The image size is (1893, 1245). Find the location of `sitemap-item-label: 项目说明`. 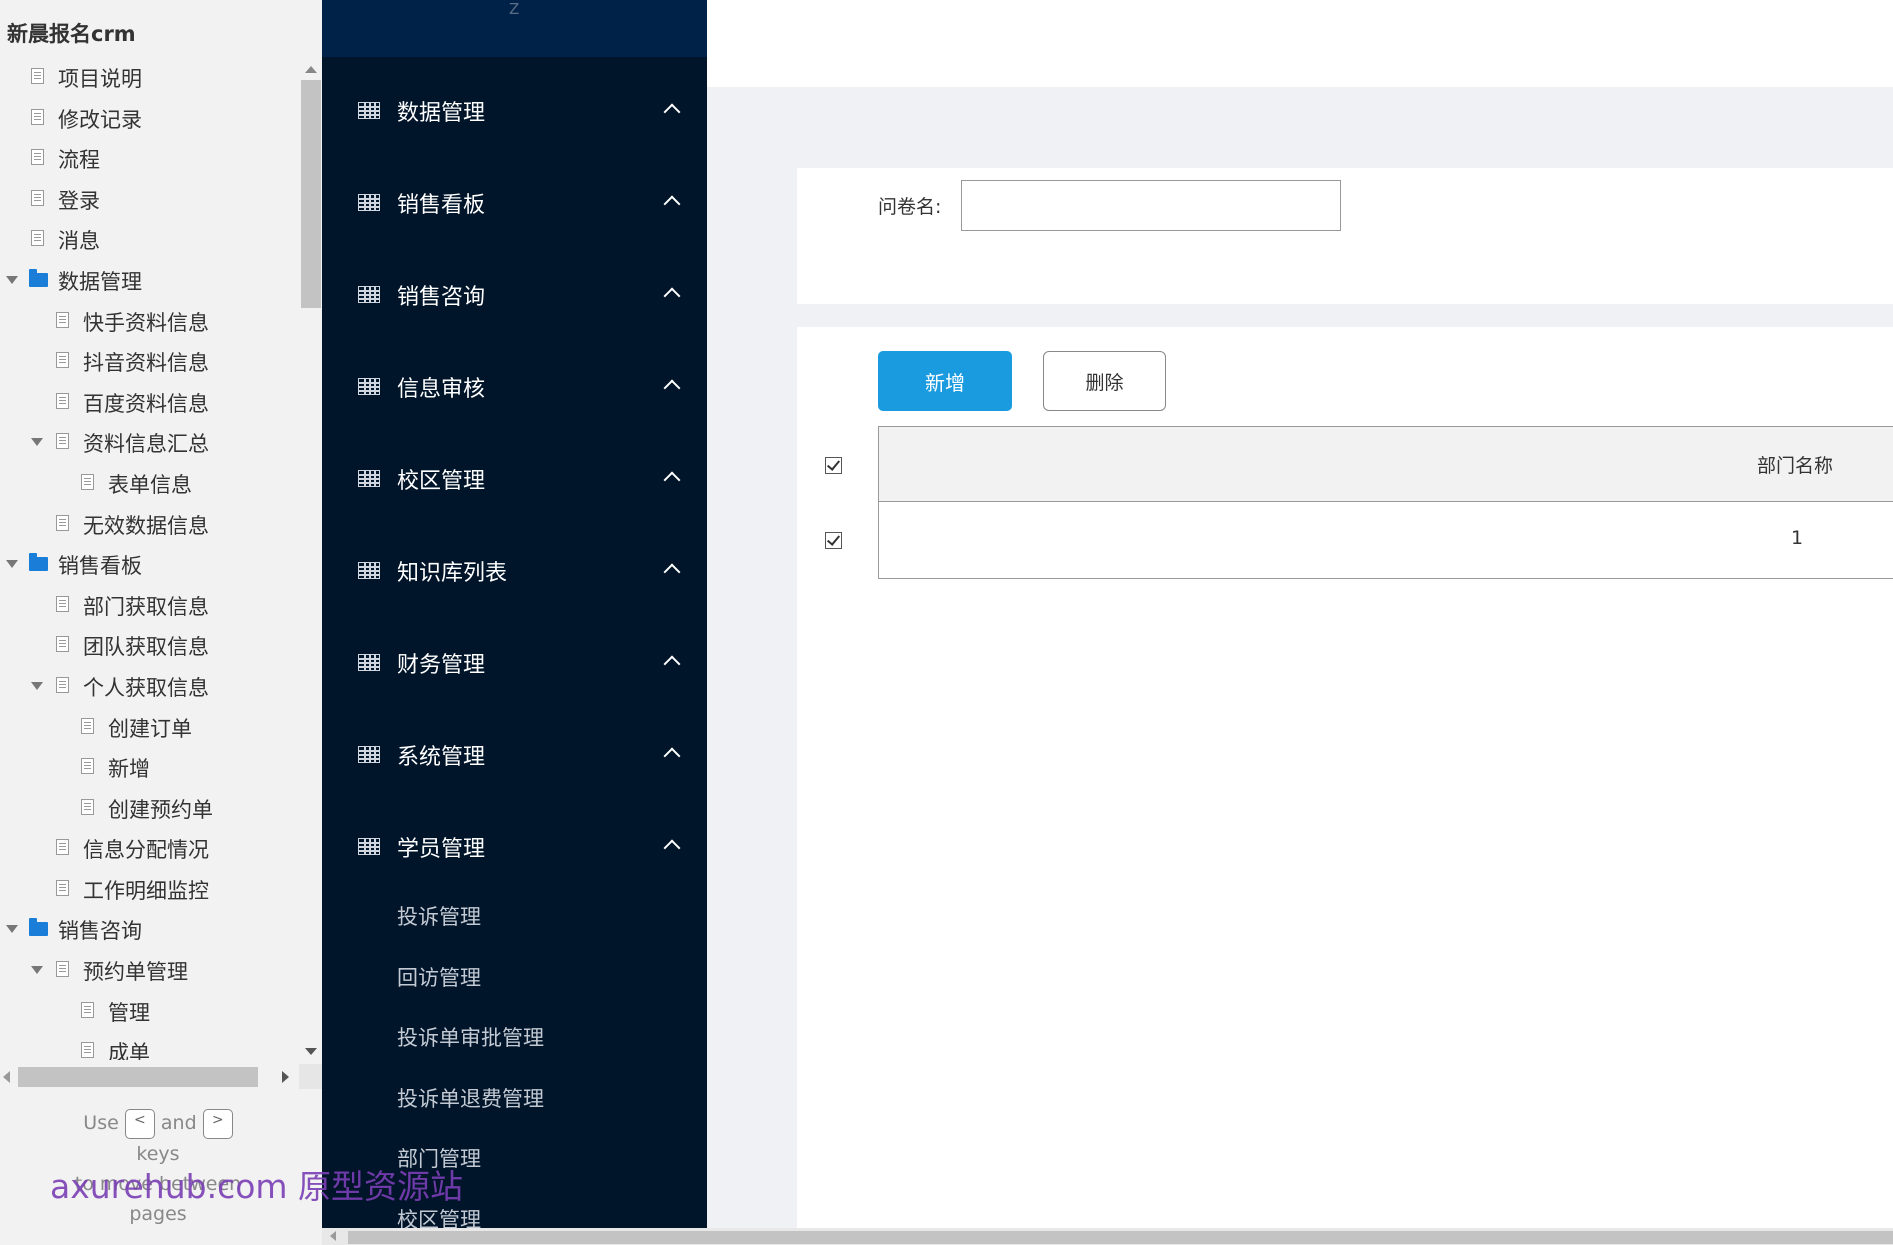

sitemap-item-label: 项目说明 is located at coordinates (100, 79).